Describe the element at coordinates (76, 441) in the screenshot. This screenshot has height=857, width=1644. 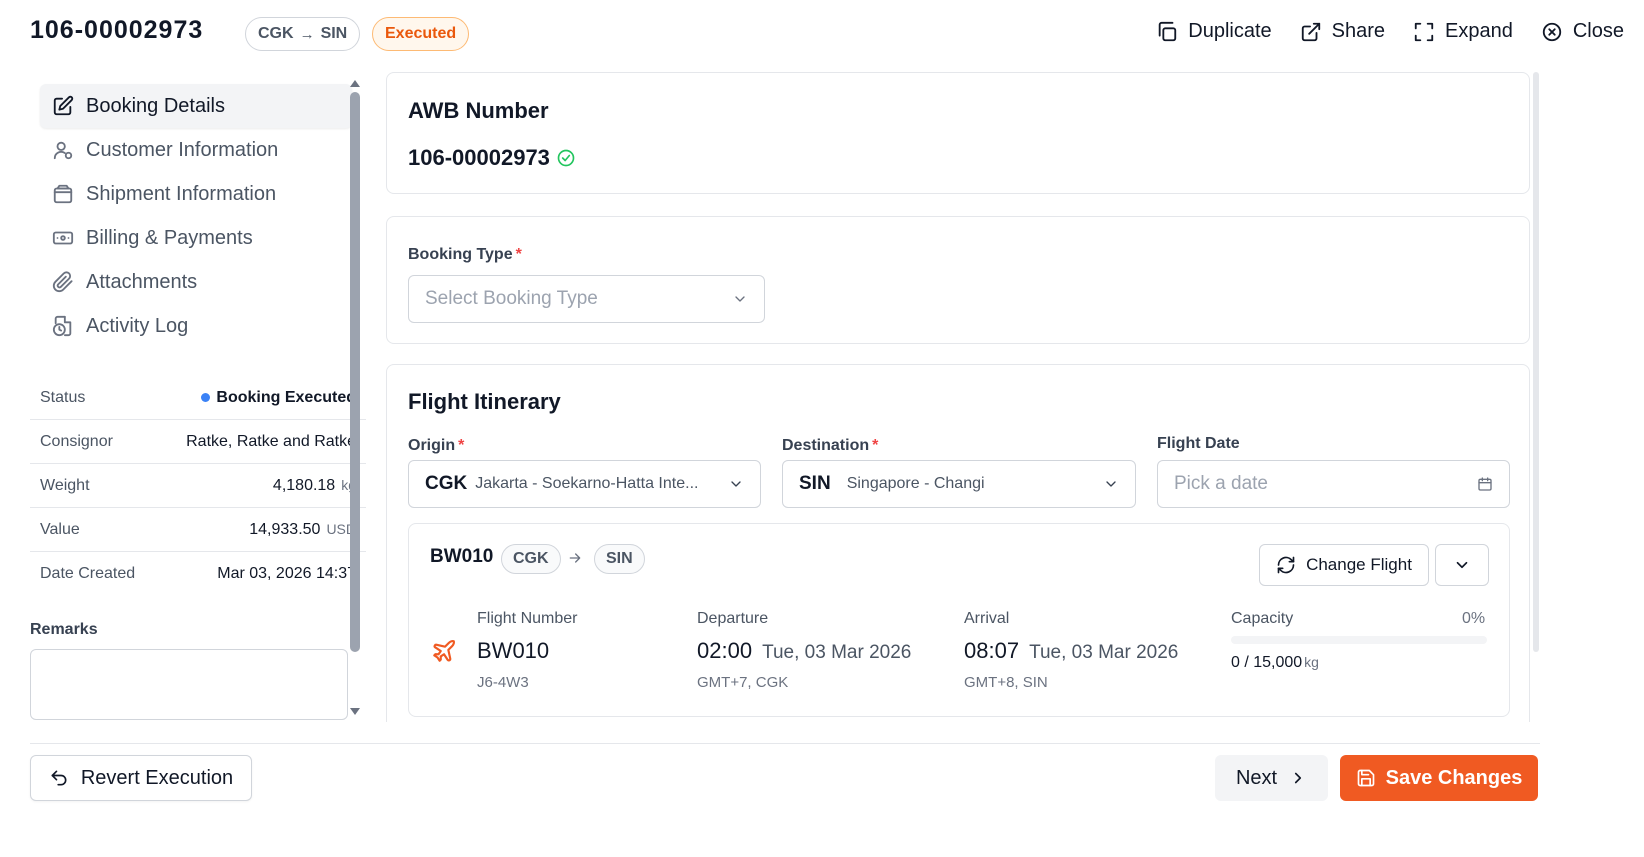
I see `summary-label: Consignor` at that location.